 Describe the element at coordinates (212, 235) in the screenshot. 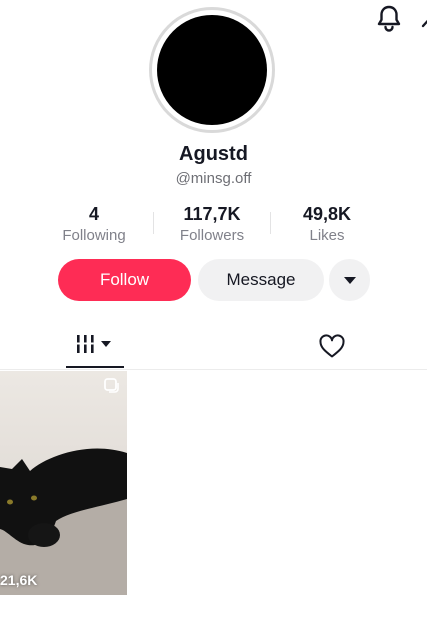

I see `stat-followers-label: Followers` at that location.